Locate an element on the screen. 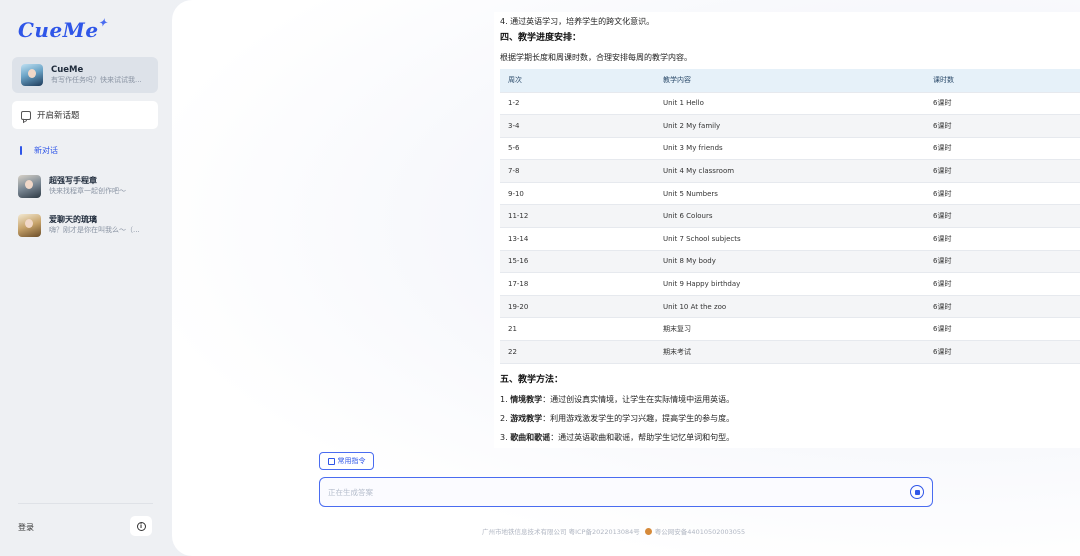  method-item: 2. 游戏教学：利用游戏激发学生的学习兴趣，提高学生的参与度。 is located at coordinates (790, 419).